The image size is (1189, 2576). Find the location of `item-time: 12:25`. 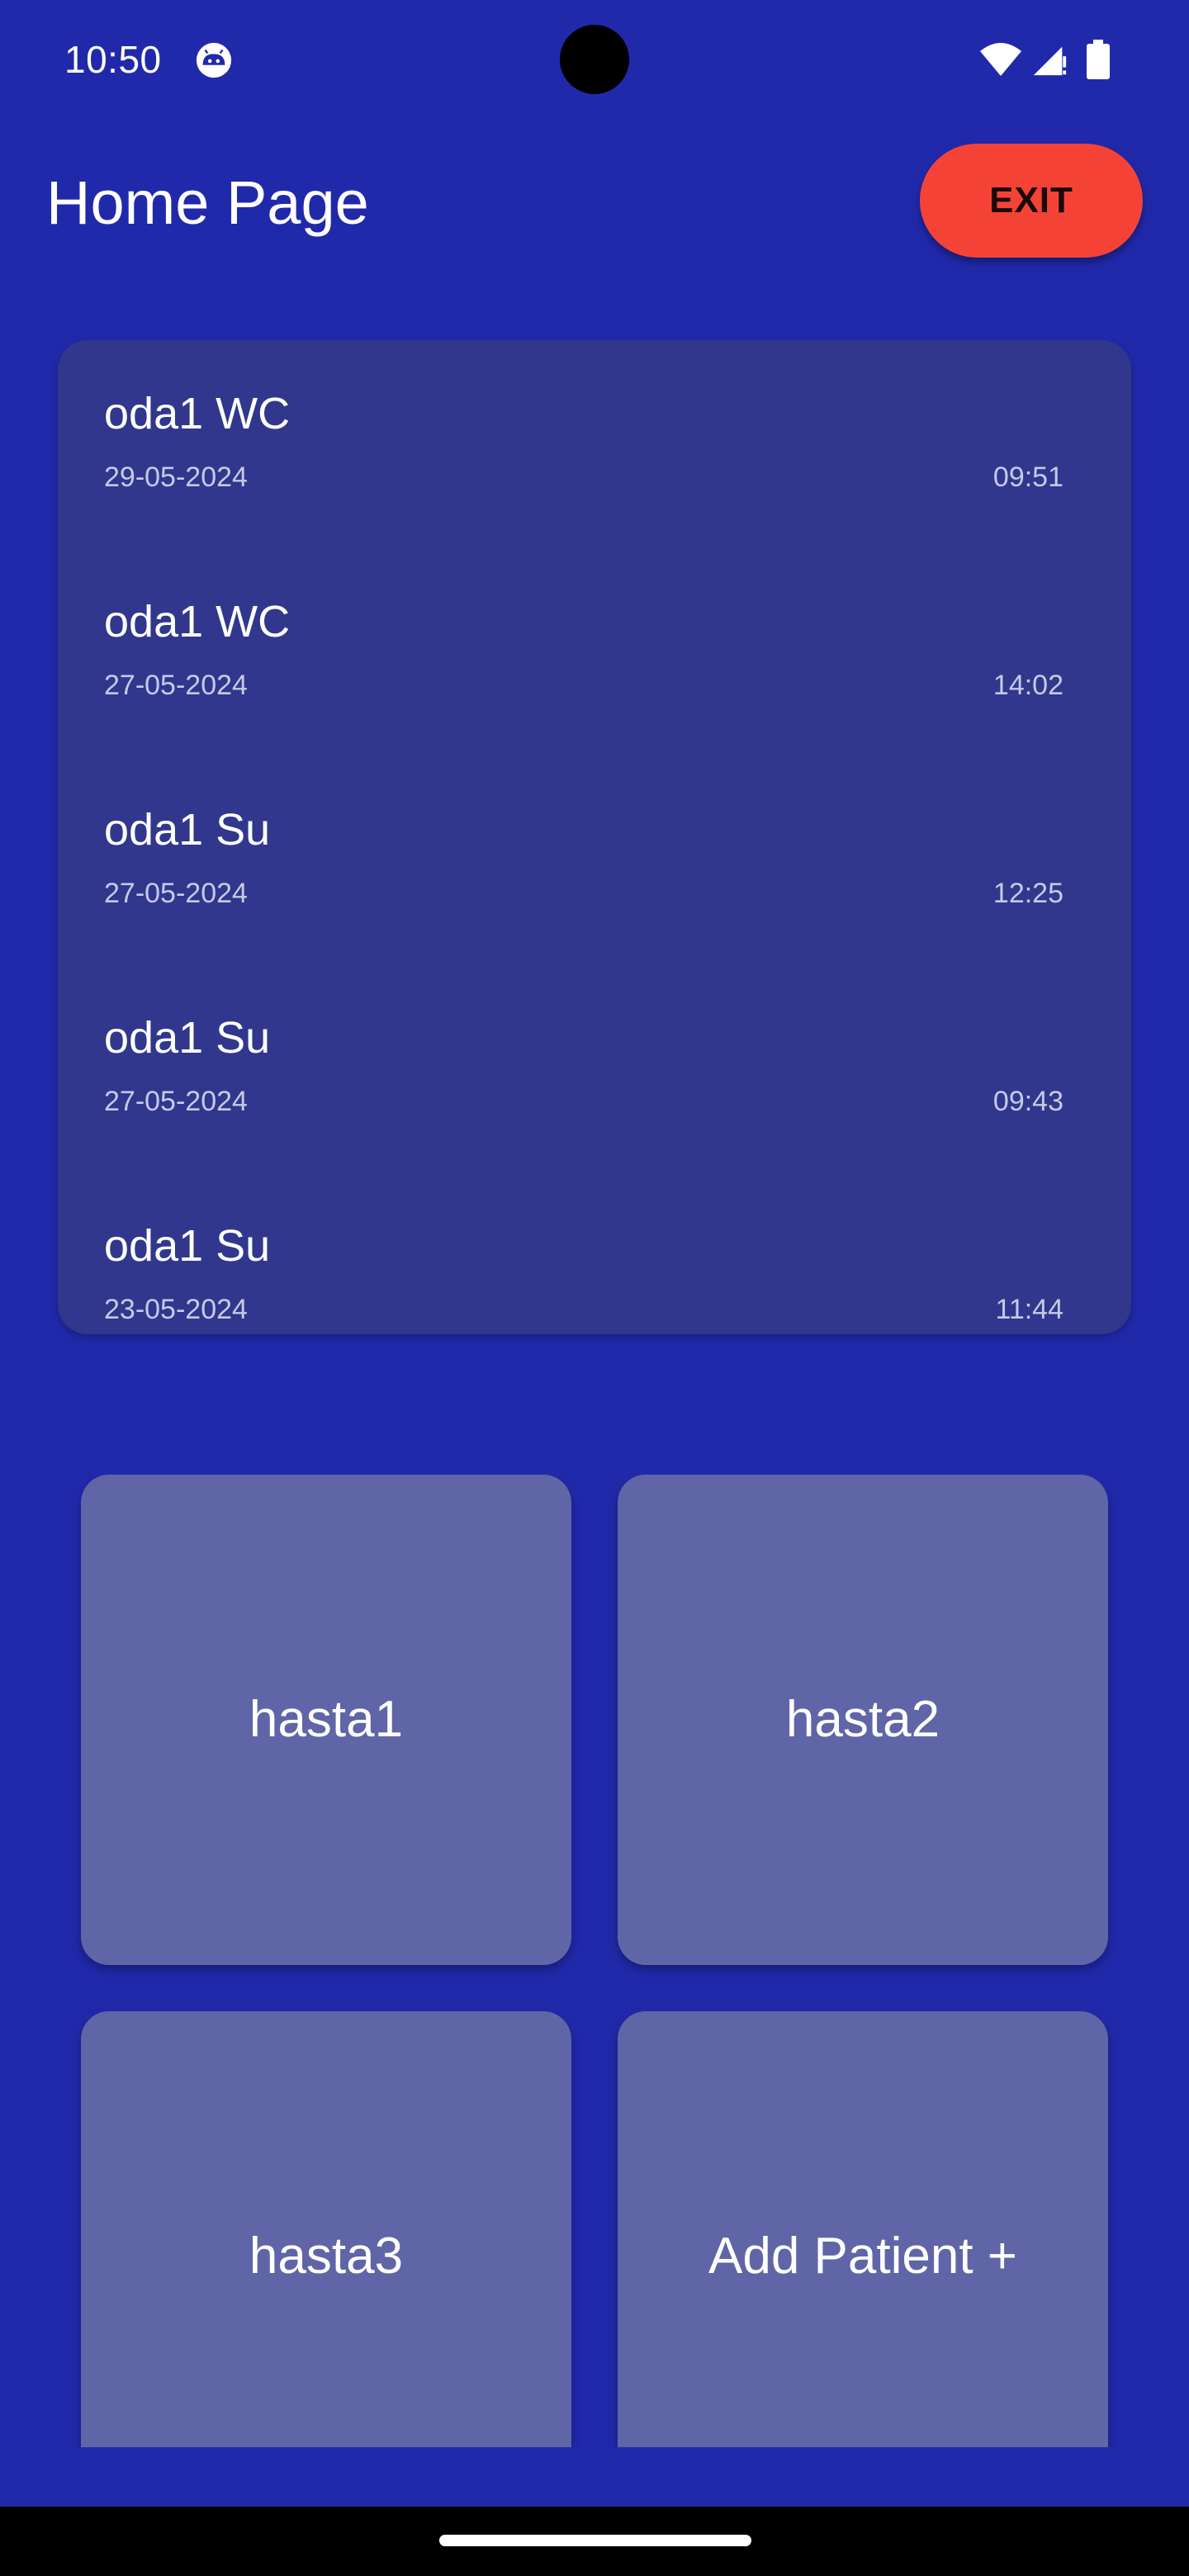

item-time: 12:25 is located at coordinates (1027, 893).